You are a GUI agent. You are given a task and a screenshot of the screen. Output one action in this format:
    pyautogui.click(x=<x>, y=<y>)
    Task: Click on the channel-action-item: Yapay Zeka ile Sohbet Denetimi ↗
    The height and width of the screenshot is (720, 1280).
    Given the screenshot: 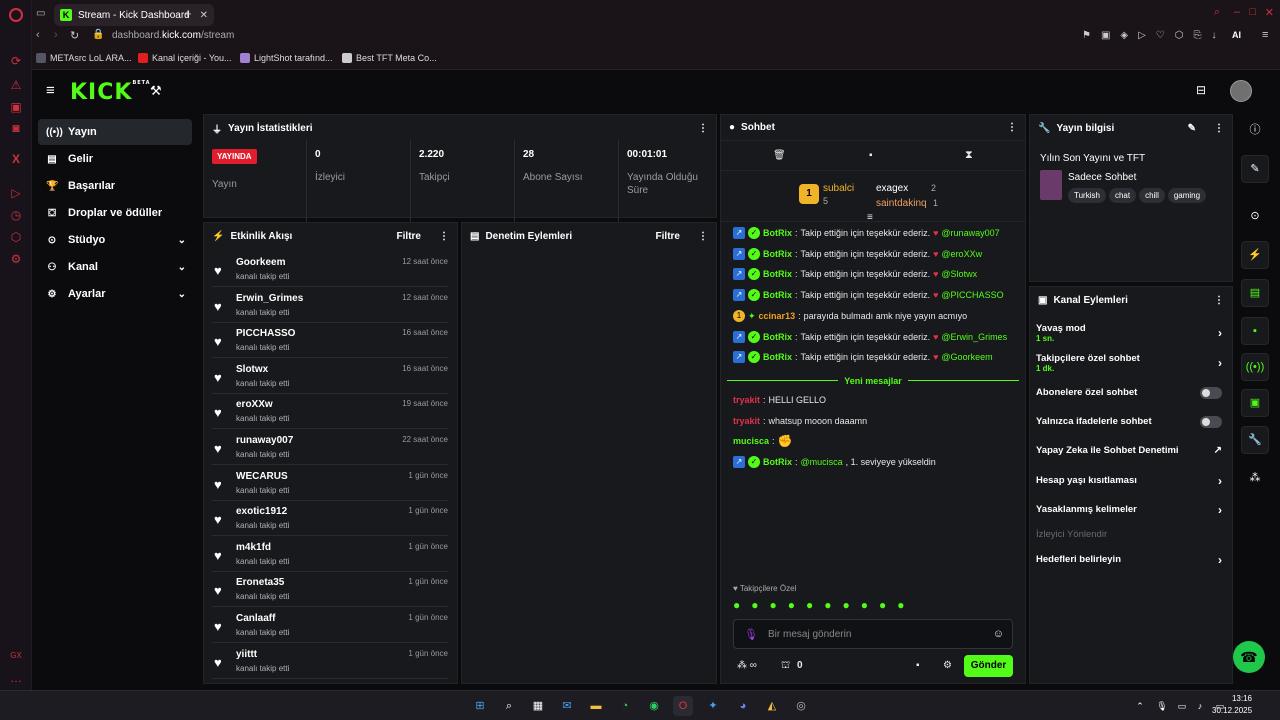 What is the action you would take?
    pyautogui.click(x=1129, y=450)
    